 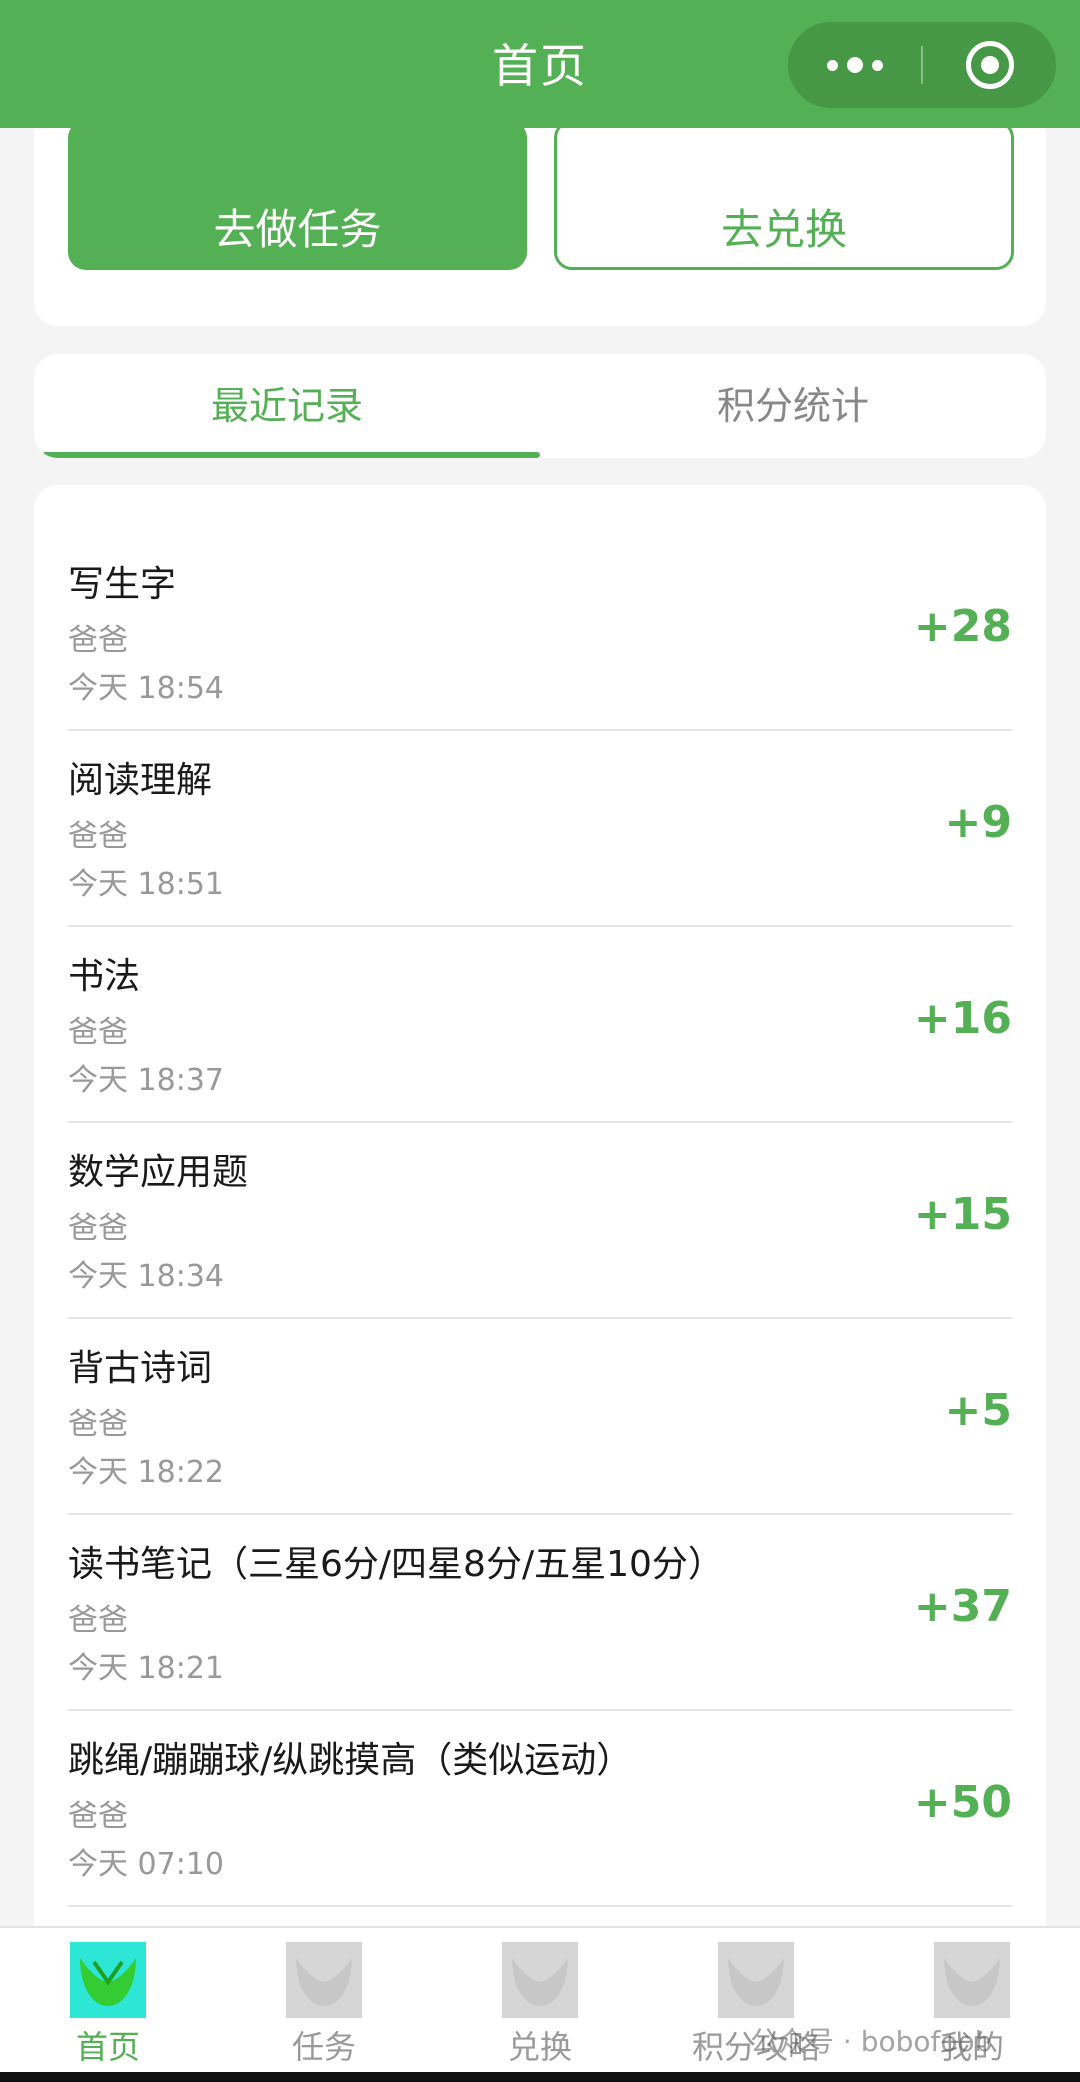 What do you see at coordinates (540, 1980) in the screenshot?
I see `exchange-icon` at bounding box center [540, 1980].